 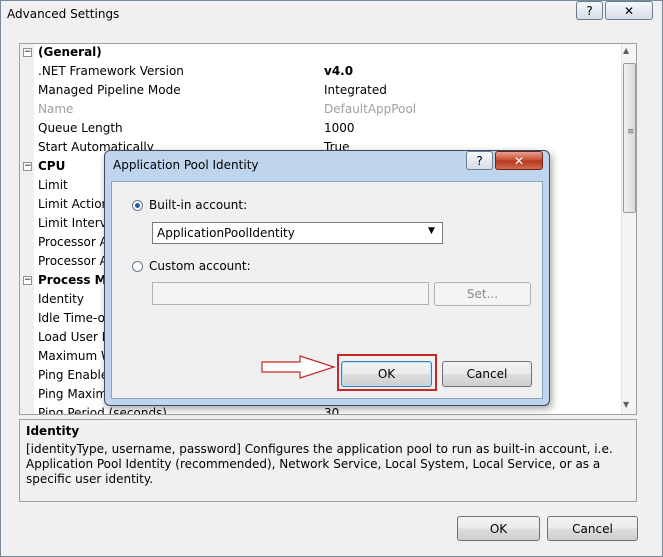 What do you see at coordinates (137, 266) in the screenshot?
I see `custom-account-radio` at bounding box center [137, 266].